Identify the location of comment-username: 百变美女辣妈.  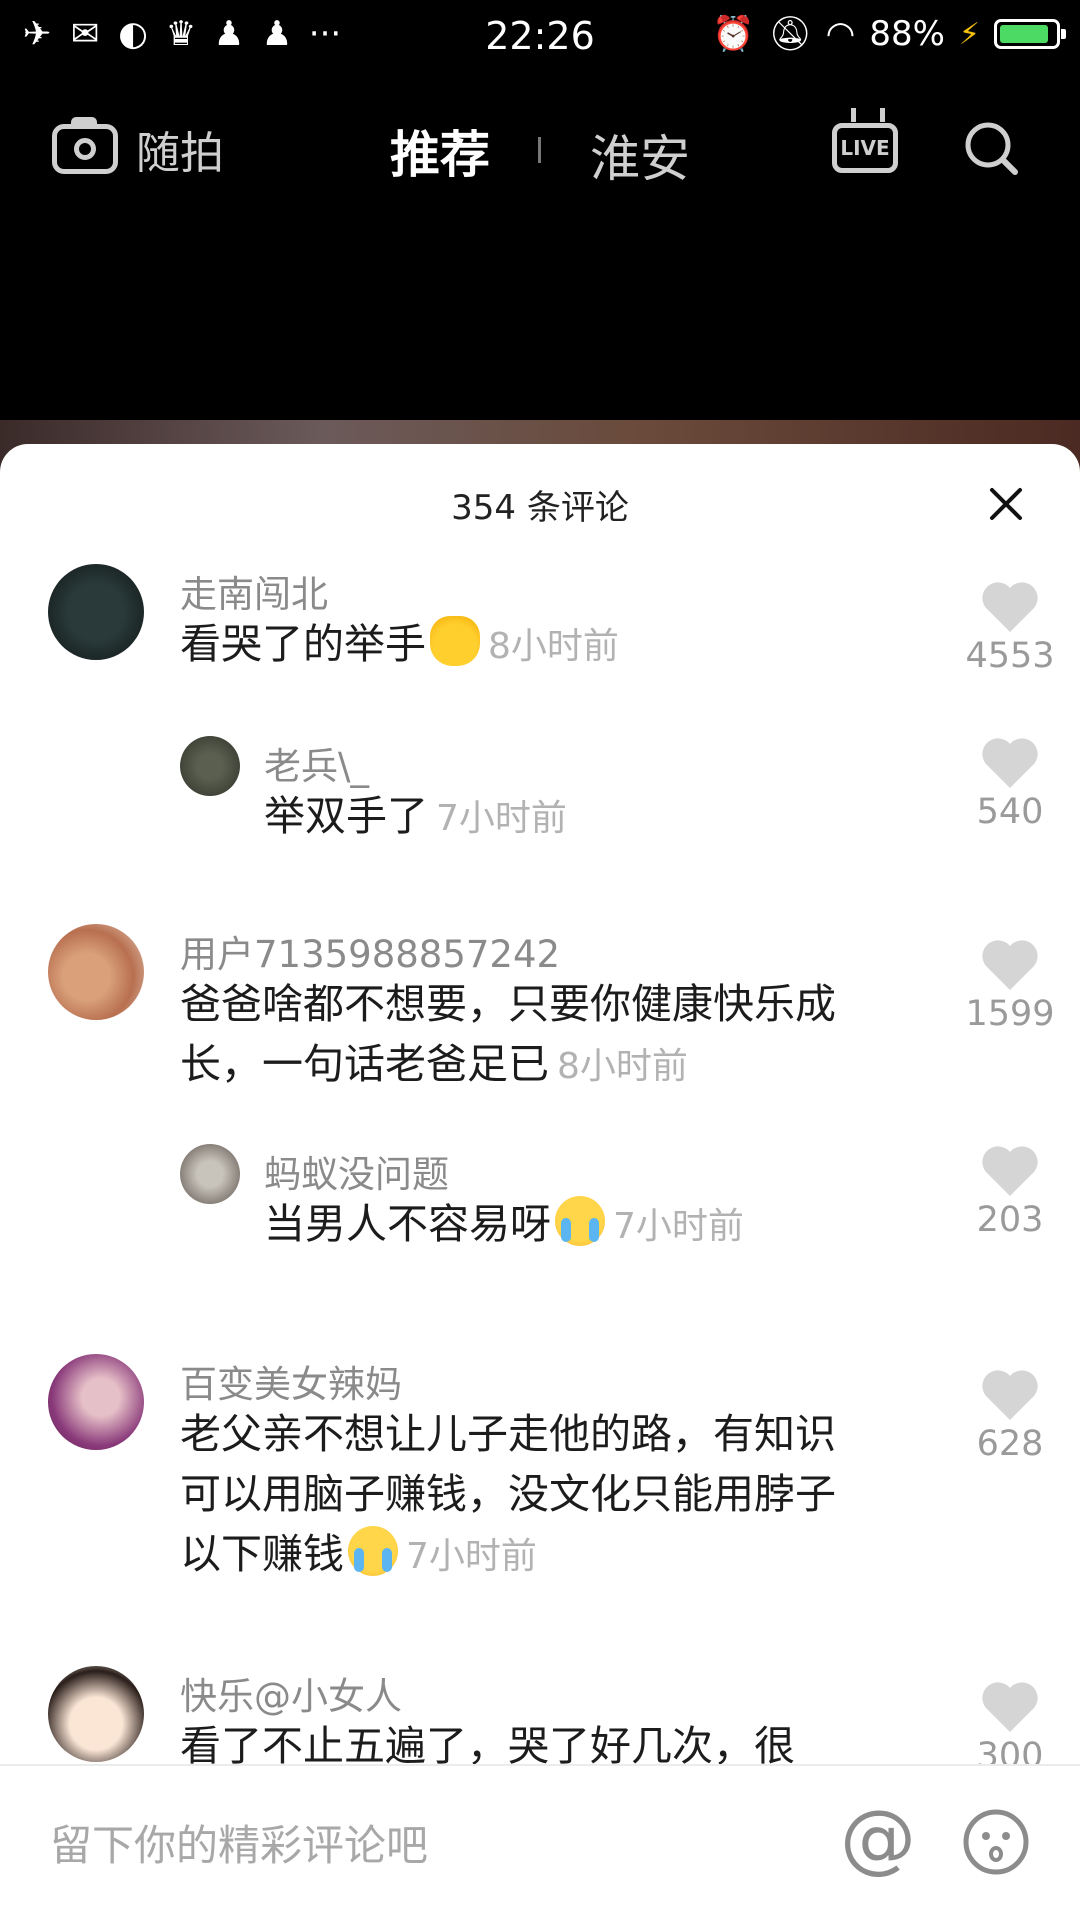
(291, 1381).